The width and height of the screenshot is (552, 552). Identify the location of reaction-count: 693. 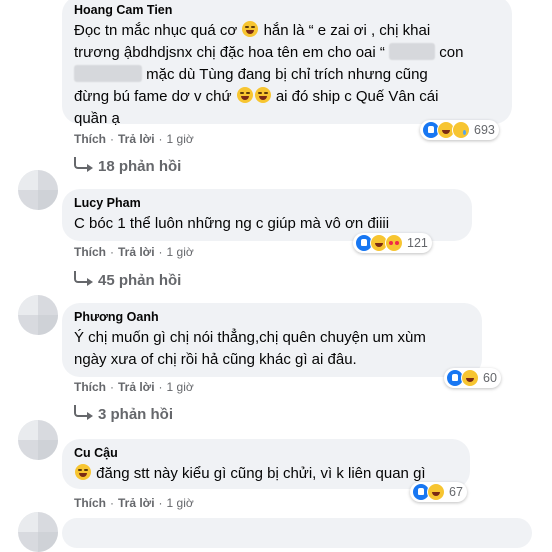
(484, 130).